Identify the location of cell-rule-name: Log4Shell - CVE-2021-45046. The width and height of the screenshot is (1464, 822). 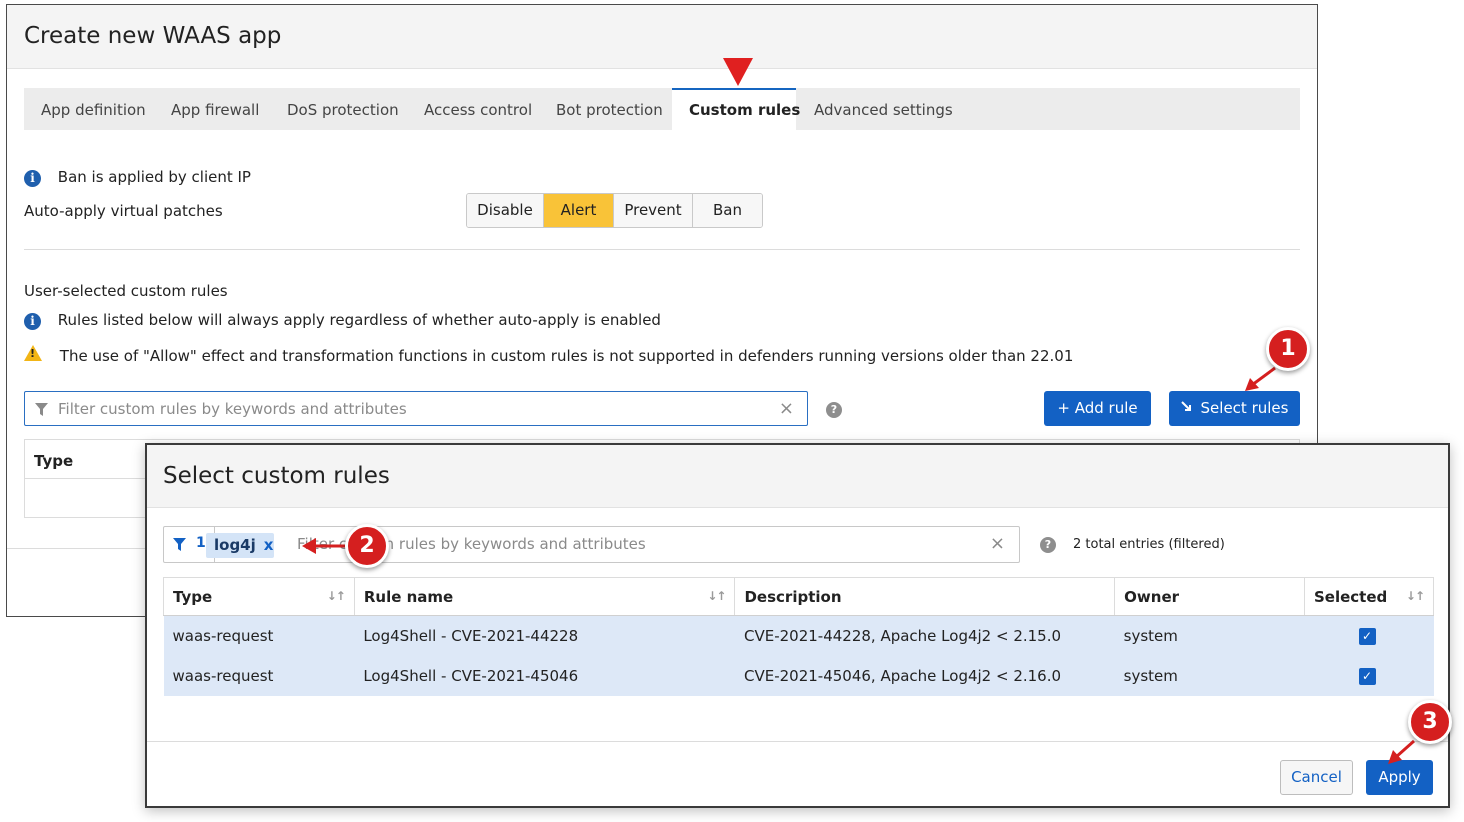
(544, 675).